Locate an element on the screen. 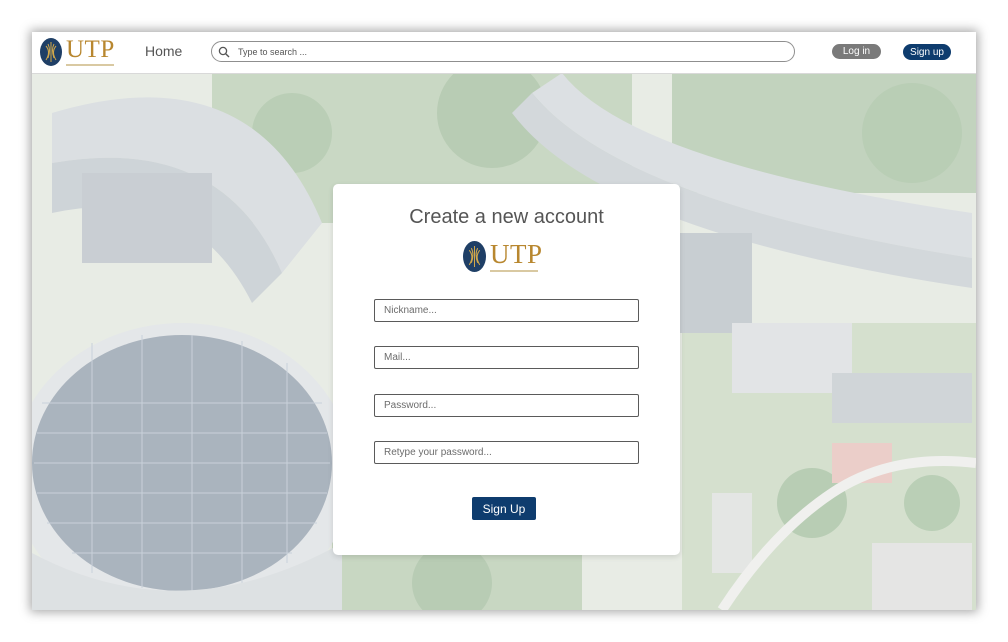 The width and height of the screenshot is (1008, 642). retype-password-input is located at coordinates (506, 452).